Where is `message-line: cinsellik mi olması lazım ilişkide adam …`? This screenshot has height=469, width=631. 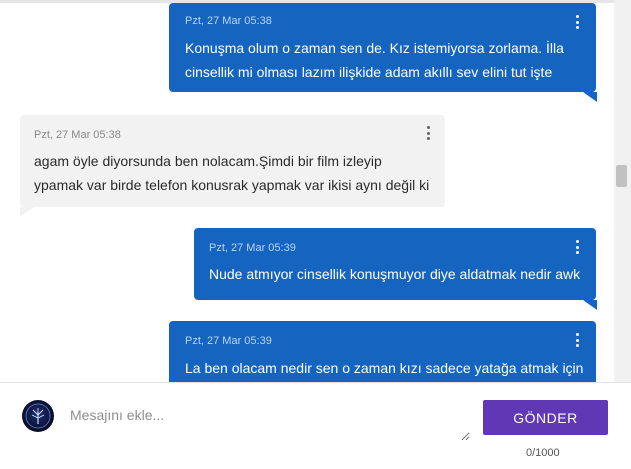
message-line: cinsellik mi olması lazım ilişkide adam … is located at coordinates (369, 72).